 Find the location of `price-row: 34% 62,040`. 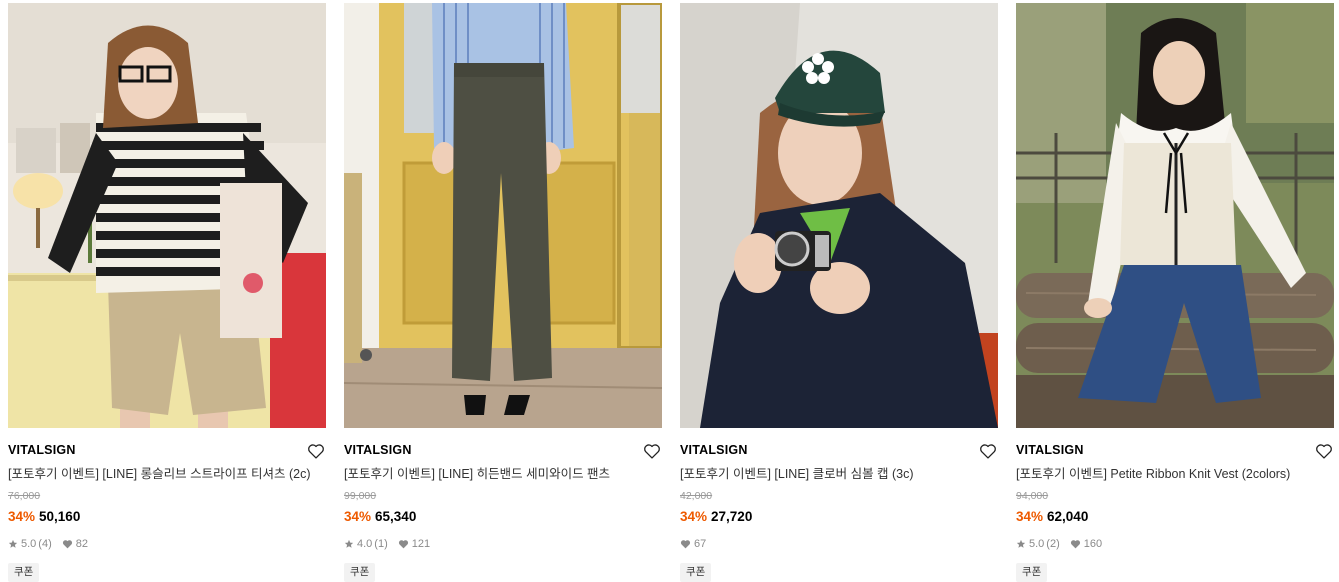

price-row: 34% 62,040 is located at coordinates (1175, 516).